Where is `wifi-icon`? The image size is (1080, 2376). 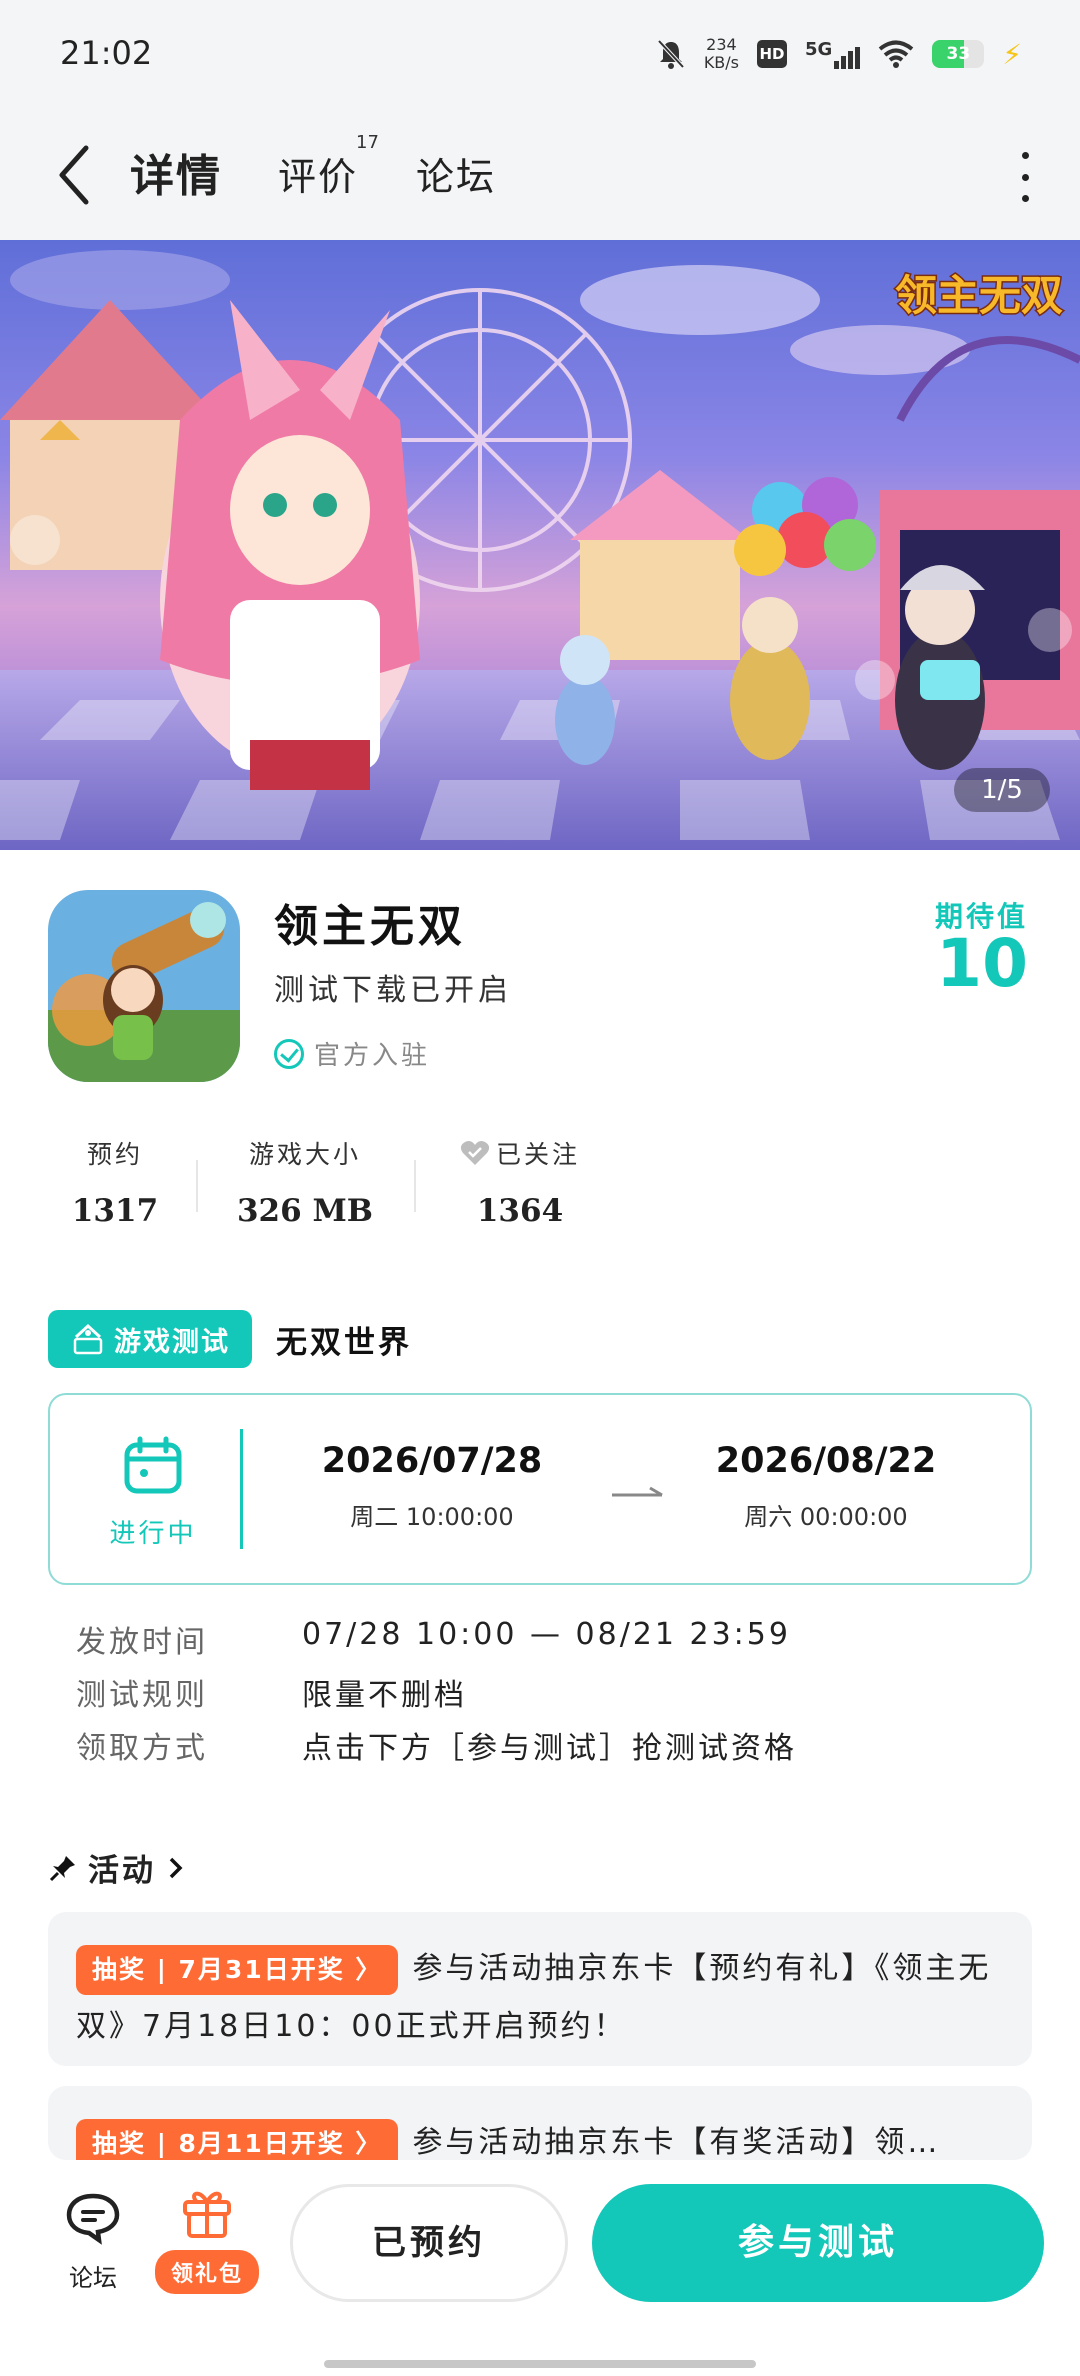 wifi-icon is located at coordinates (896, 54).